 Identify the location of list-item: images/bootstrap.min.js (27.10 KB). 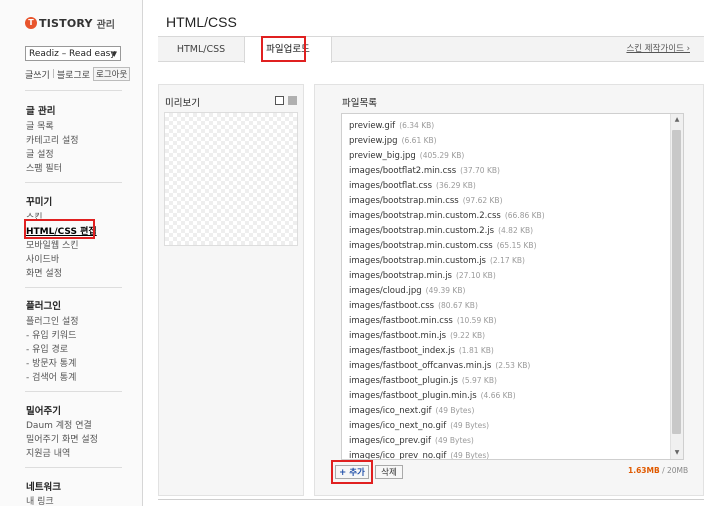
(422, 276).